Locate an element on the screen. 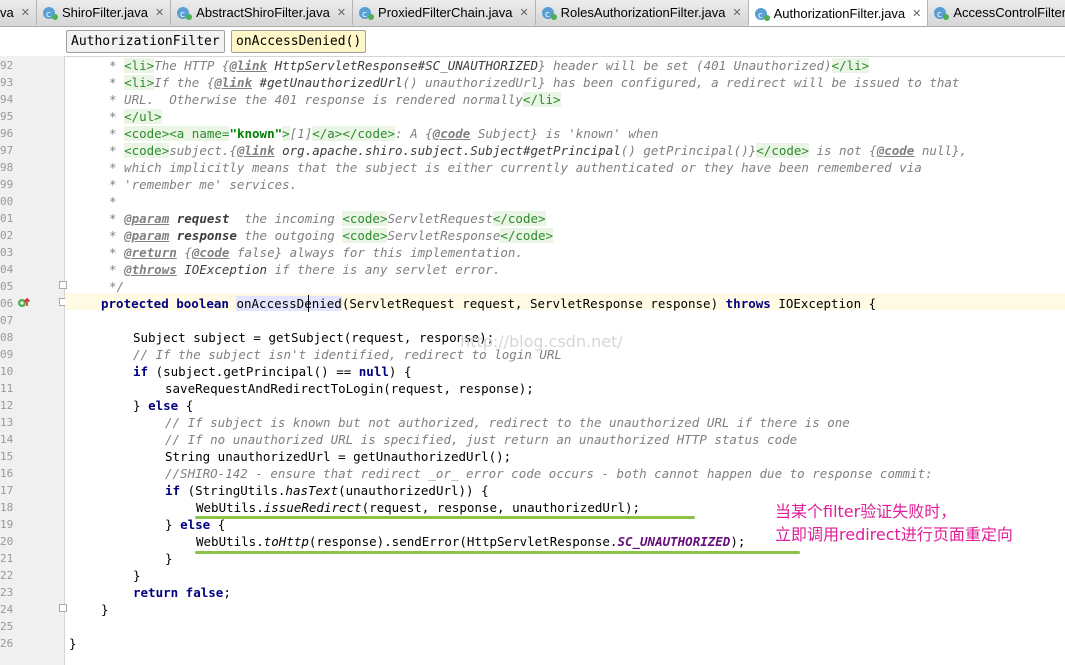 This screenshot has height=665, width=1065. line-number: 96 is located at coordinates (7, 133).